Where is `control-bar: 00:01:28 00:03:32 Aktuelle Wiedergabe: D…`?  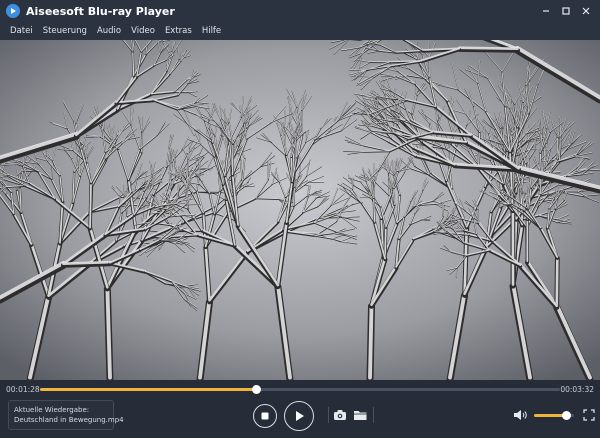
control-bar: 00:01:28 00:03:32 Aktuelle Wiedergabe: D… is located at coordinates (300, 409).